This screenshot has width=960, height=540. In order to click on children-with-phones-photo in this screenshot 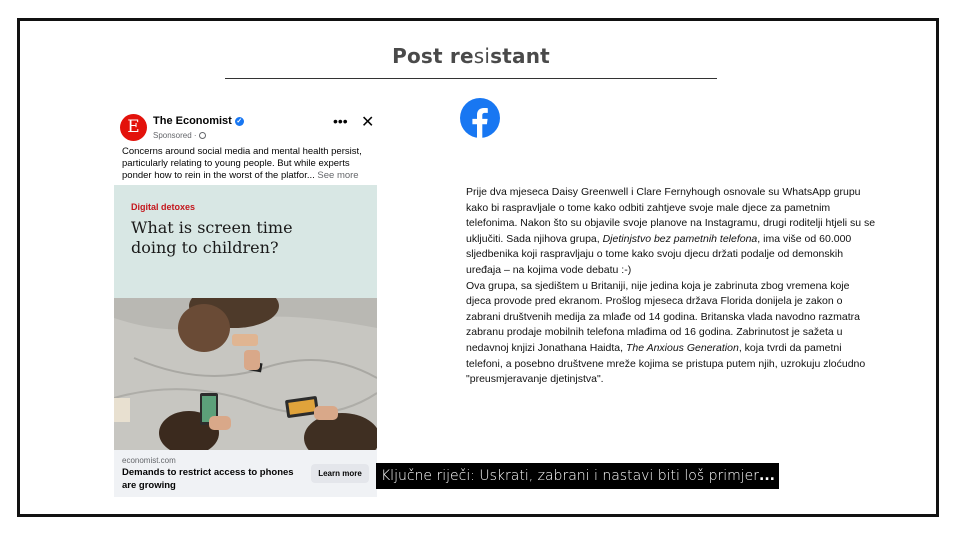, I will do `click(245, 374)`.